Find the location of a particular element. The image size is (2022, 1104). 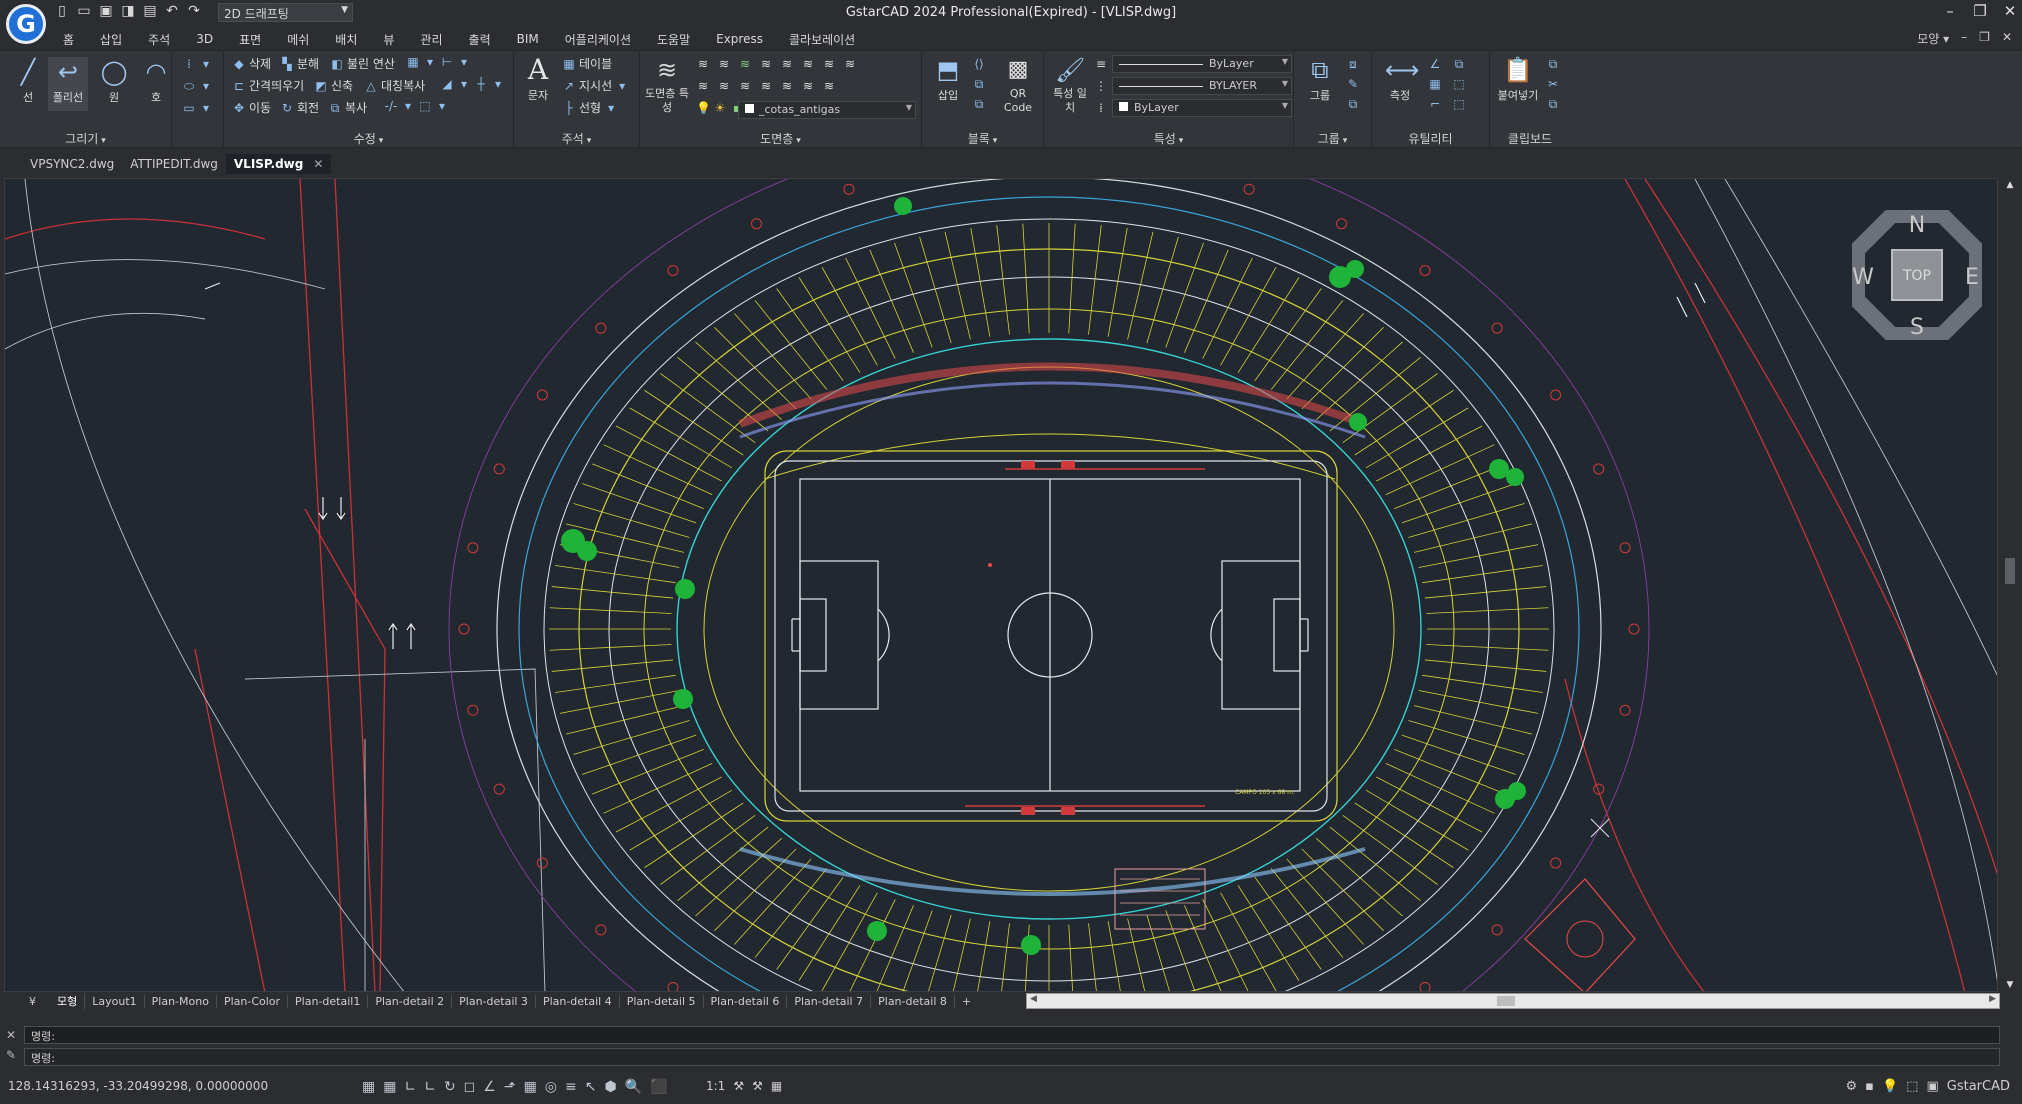

layer-unlock-icon: ≋ is located at coordinates (745, 86).